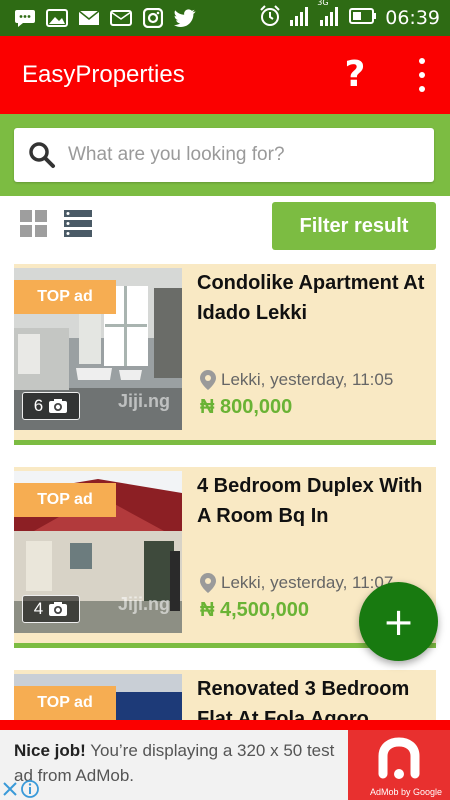 This screenshot has height=800, width=450. Describe the element at coordinates (307, 582) in the screenshot. I see `listing-location-text: Lekki, yesterday, 11:07` at that location.